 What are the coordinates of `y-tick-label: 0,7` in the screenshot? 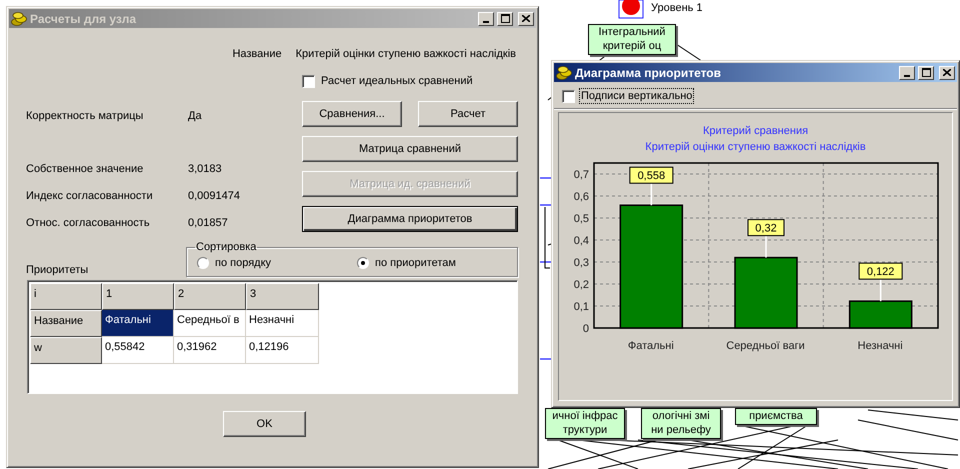 It's located at (580, 175).